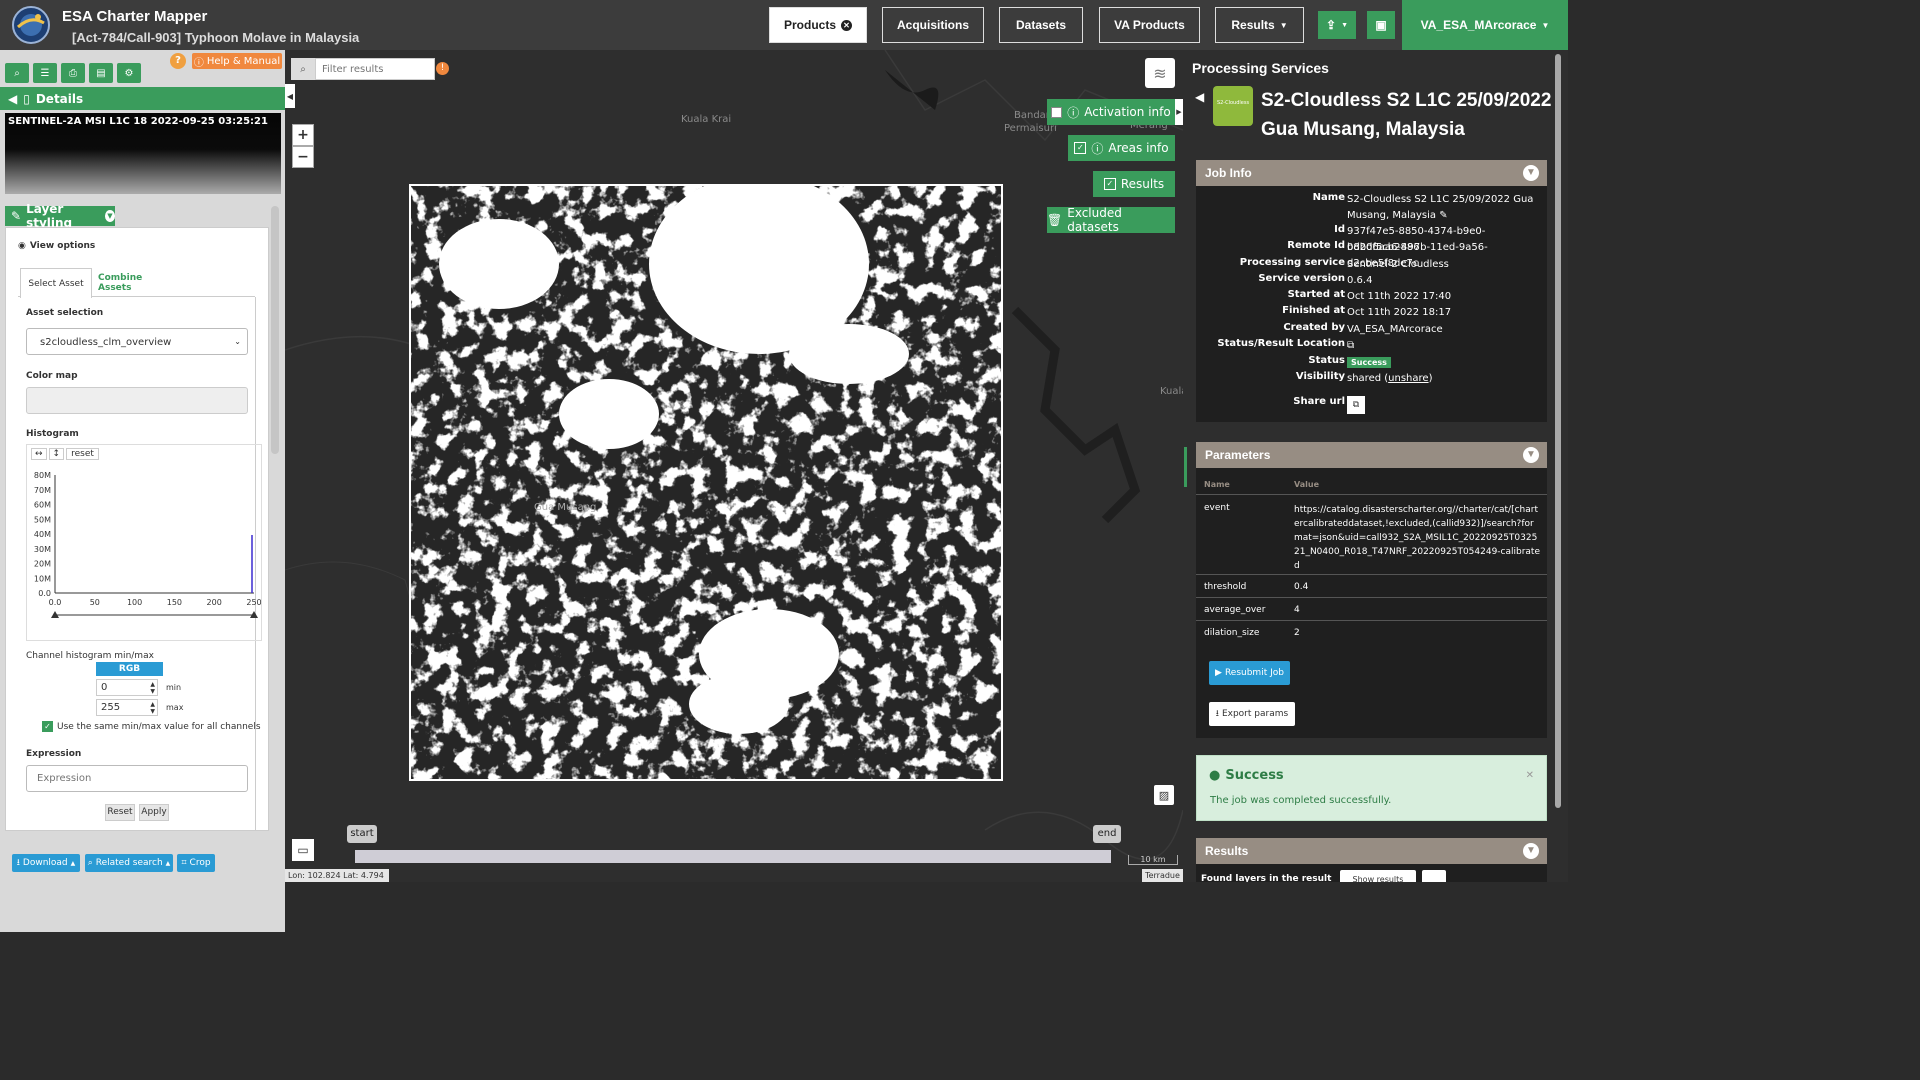 This screenshot has width=1920, height=1080. I want to click on copy-icon, so click(1434, 876).